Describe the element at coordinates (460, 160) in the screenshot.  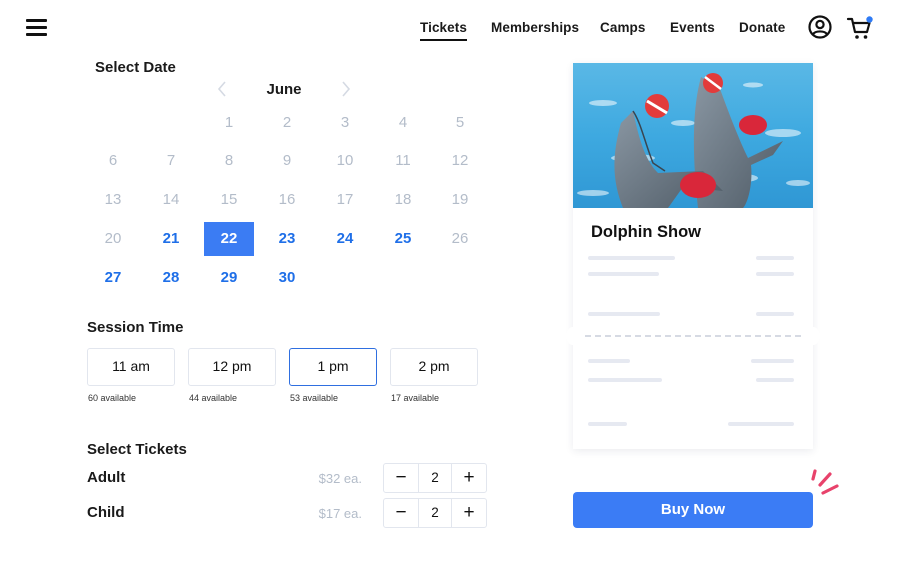
I see `calendar-day: 12` at that location.